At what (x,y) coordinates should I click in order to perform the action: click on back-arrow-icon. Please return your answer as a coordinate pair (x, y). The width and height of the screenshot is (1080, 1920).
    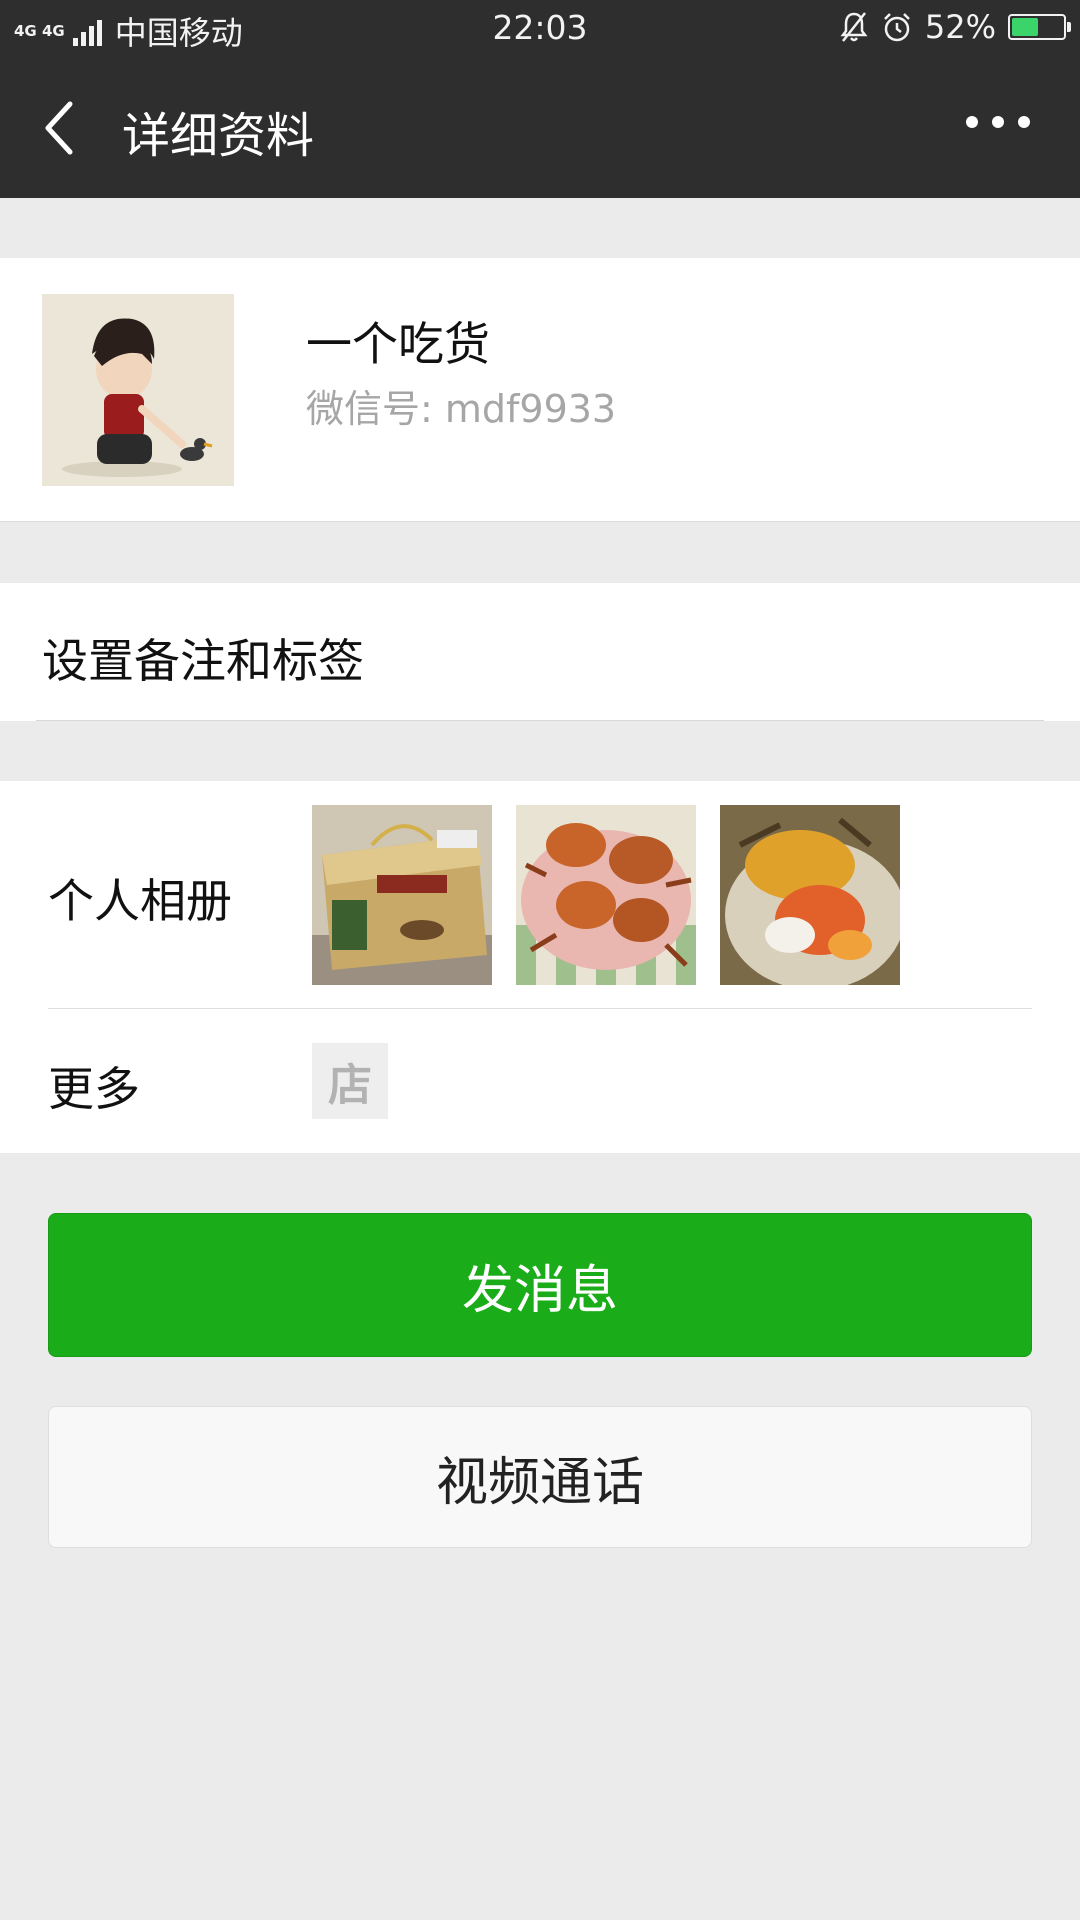
    Looking at the image, I should click on (60, 128).